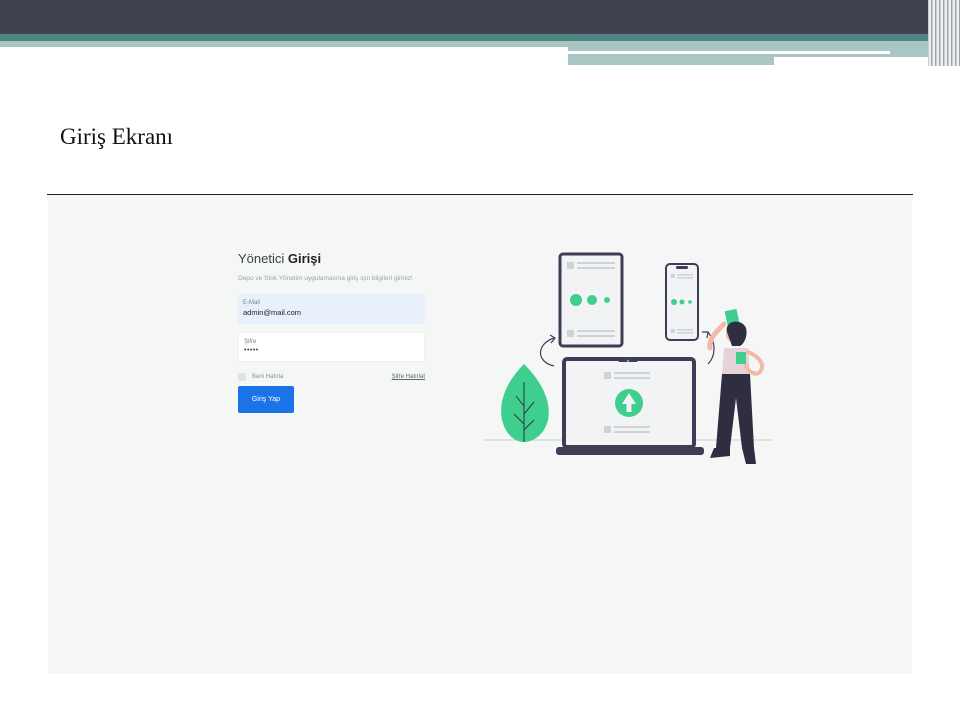  Describe the element at coordinates (736, 386) in the screenshot. I see `woman-figure-icon` at that location.